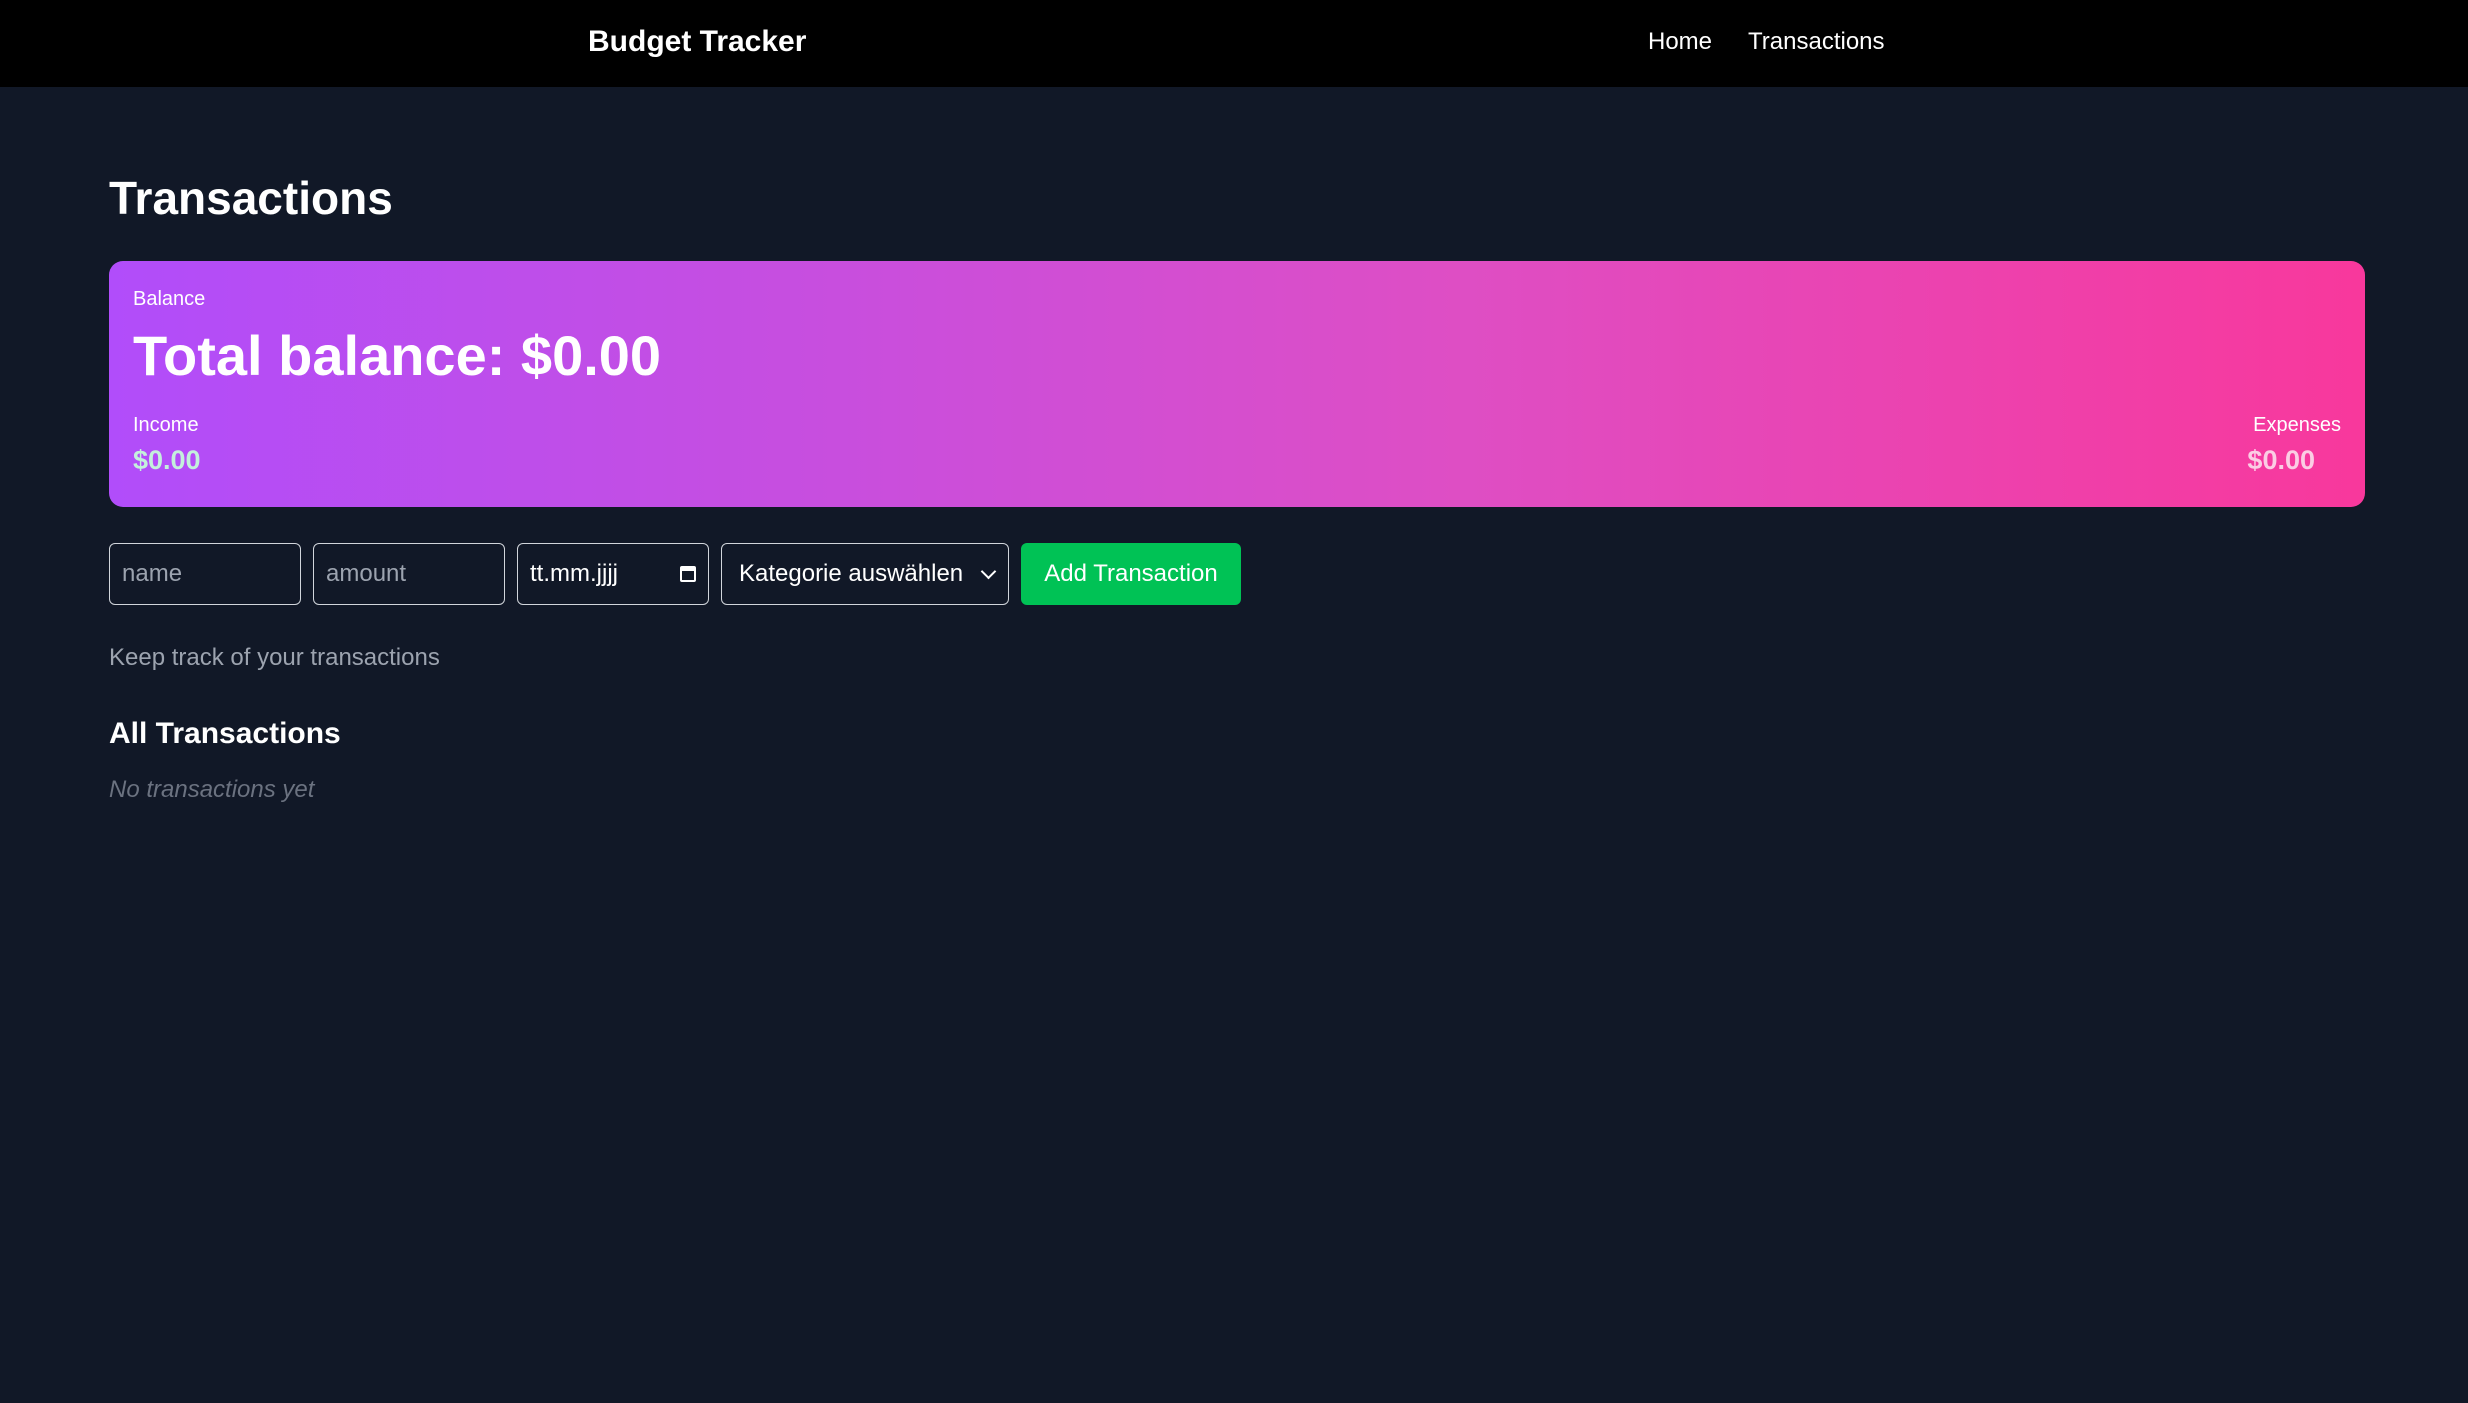  What do you see at coordinates (225, 733) in the screenshot?
I see `all-transactions-heading: All Transactions` at bounding box center [225, 733].